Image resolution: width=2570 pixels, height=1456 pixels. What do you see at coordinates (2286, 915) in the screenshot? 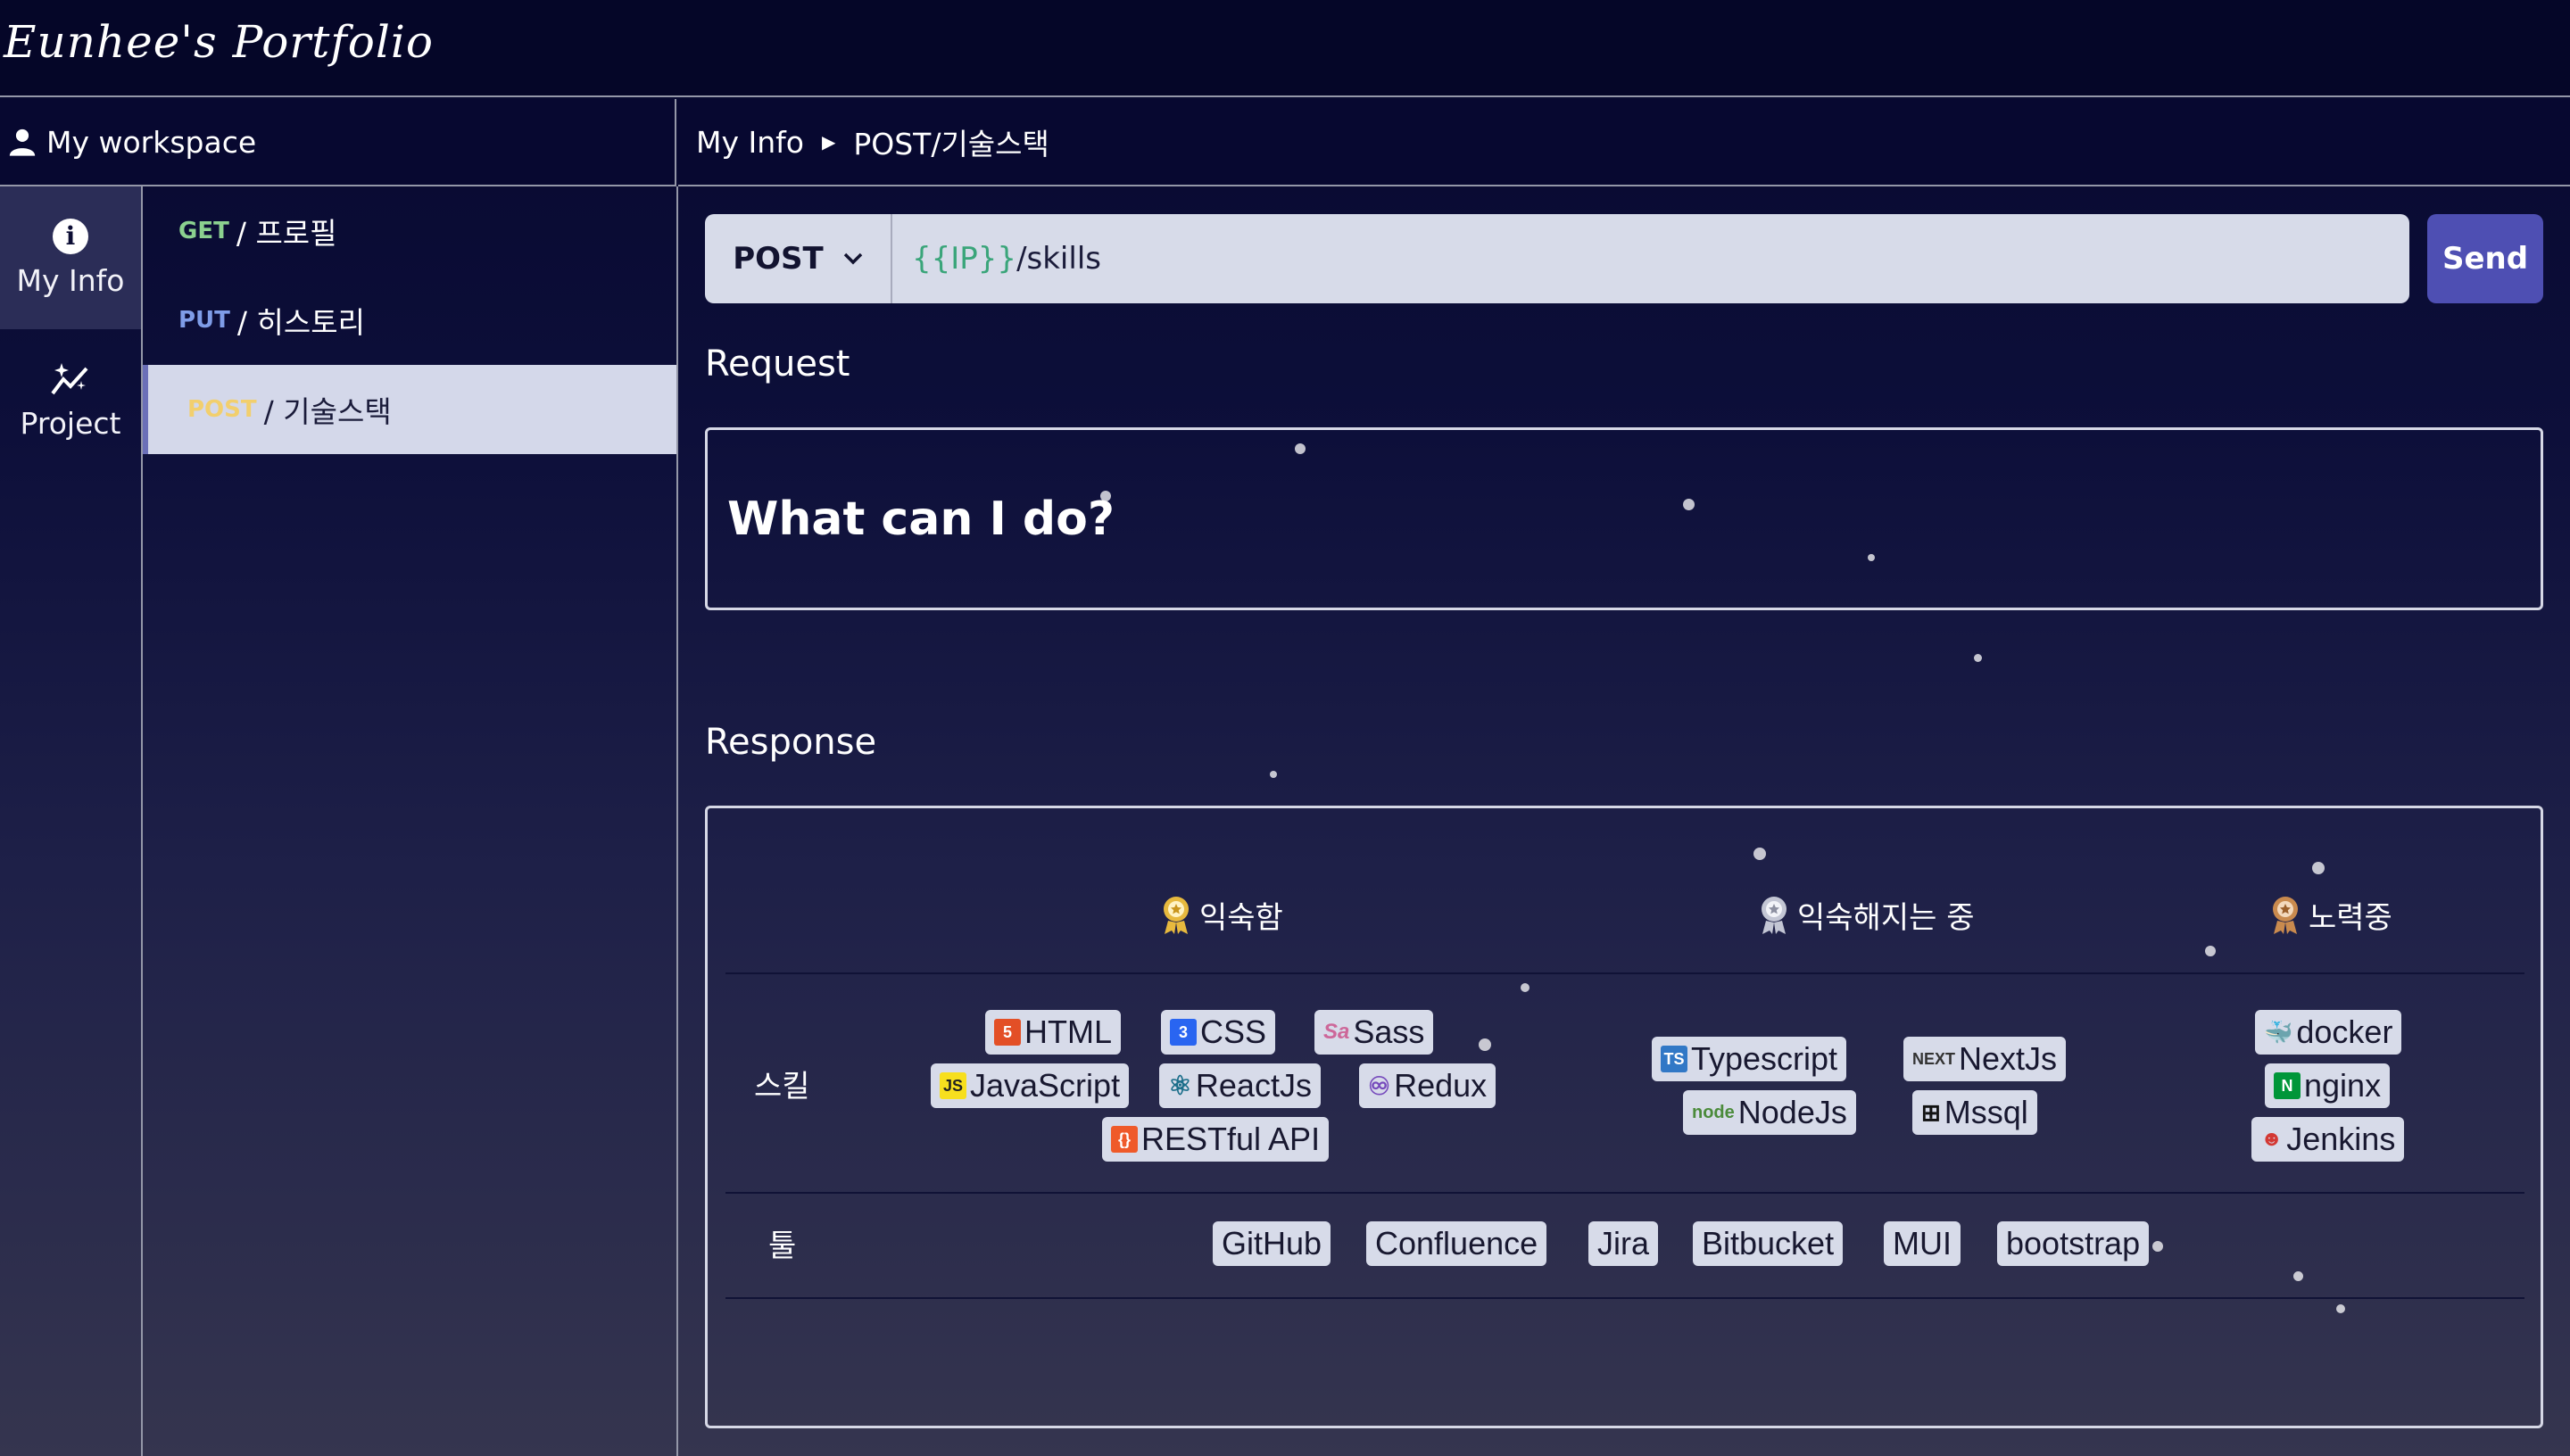
I see `bronze-medal-icon` at bounding box center [2286, 915].